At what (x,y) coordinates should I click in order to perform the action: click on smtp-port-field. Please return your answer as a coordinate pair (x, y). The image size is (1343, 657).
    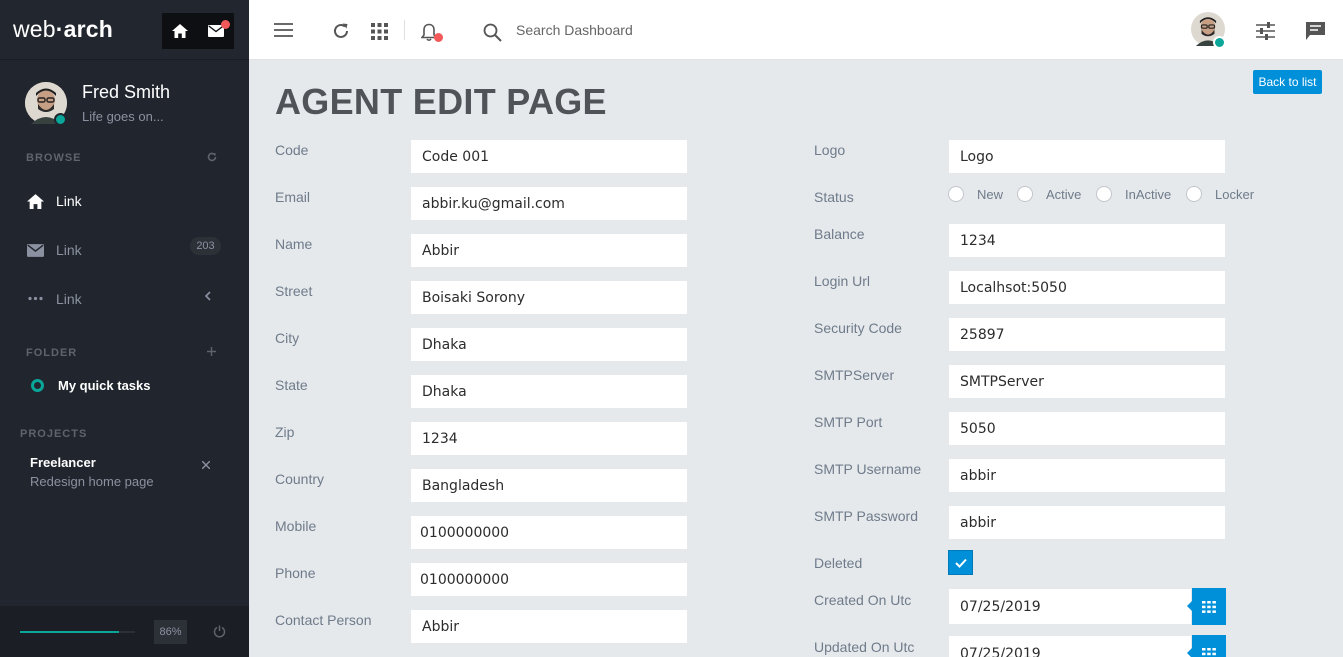
    Looking at the image, I should click on (1087, 428).